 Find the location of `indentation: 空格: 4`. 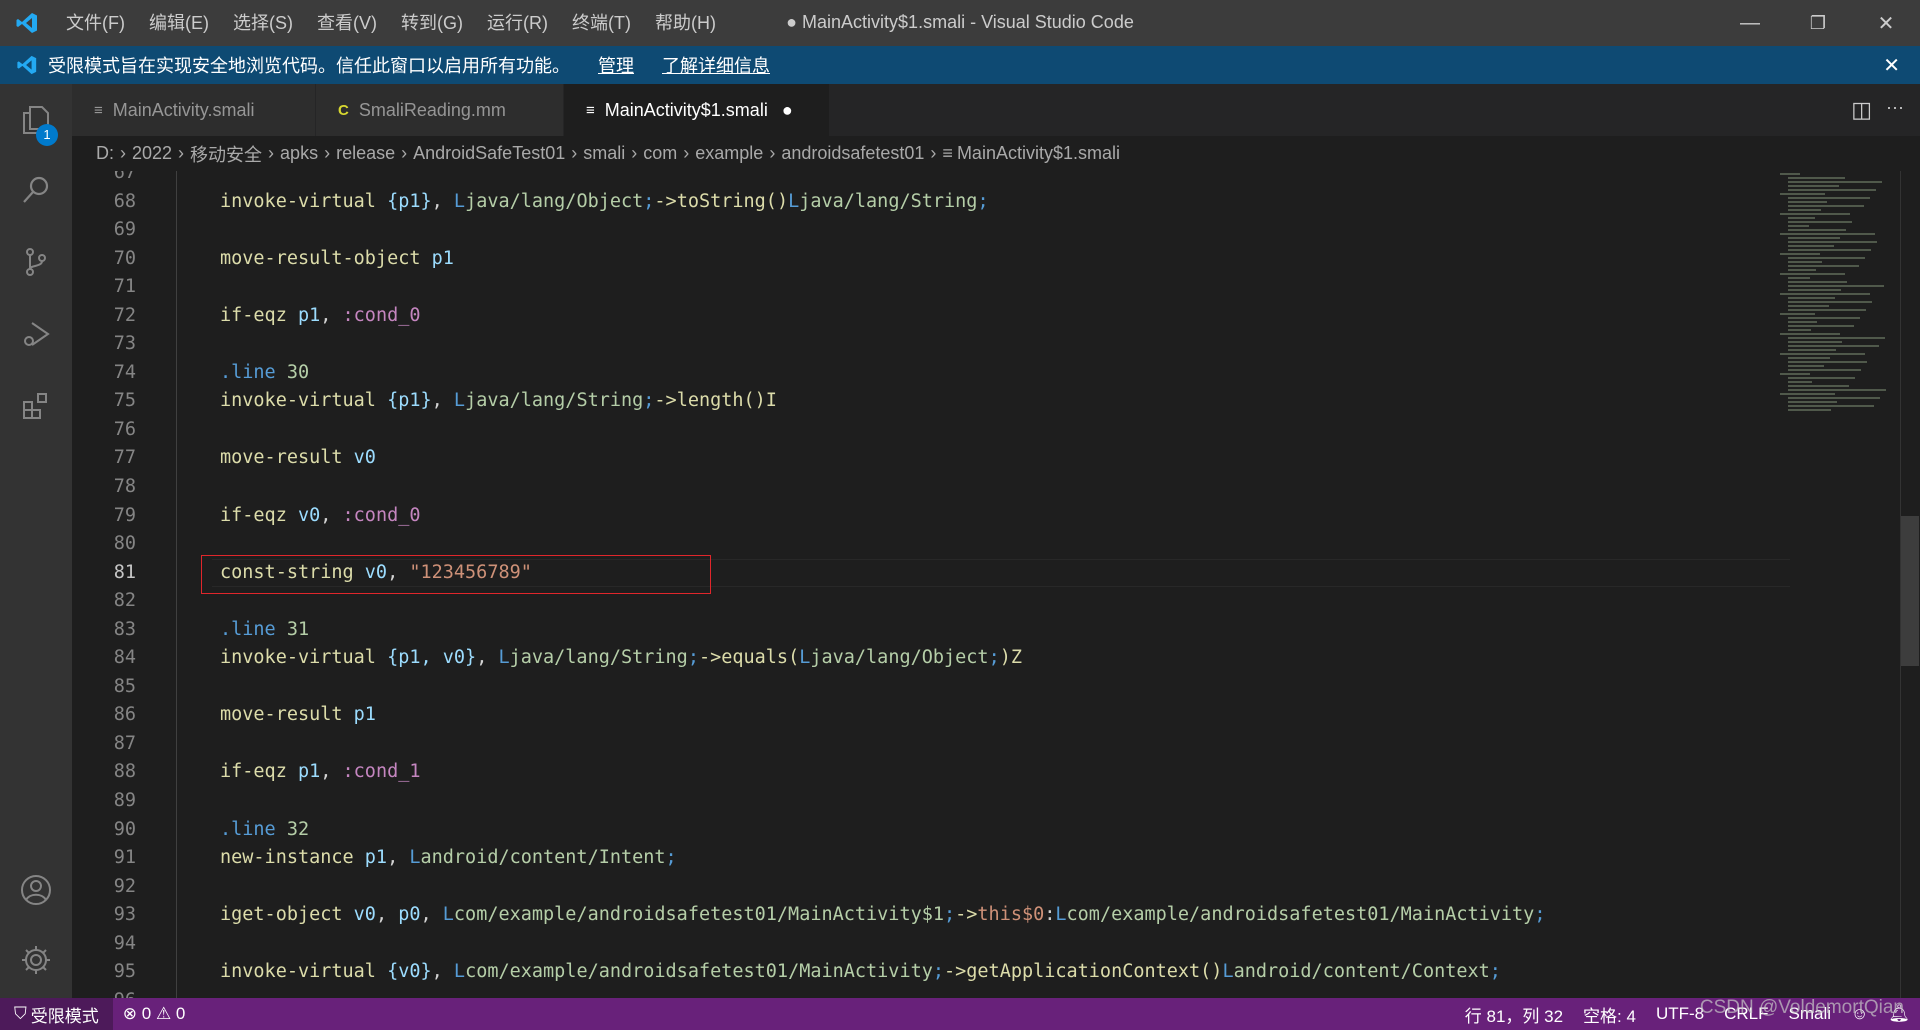

indentation: 空格: 4 is located at coordinates (1609, 1014).